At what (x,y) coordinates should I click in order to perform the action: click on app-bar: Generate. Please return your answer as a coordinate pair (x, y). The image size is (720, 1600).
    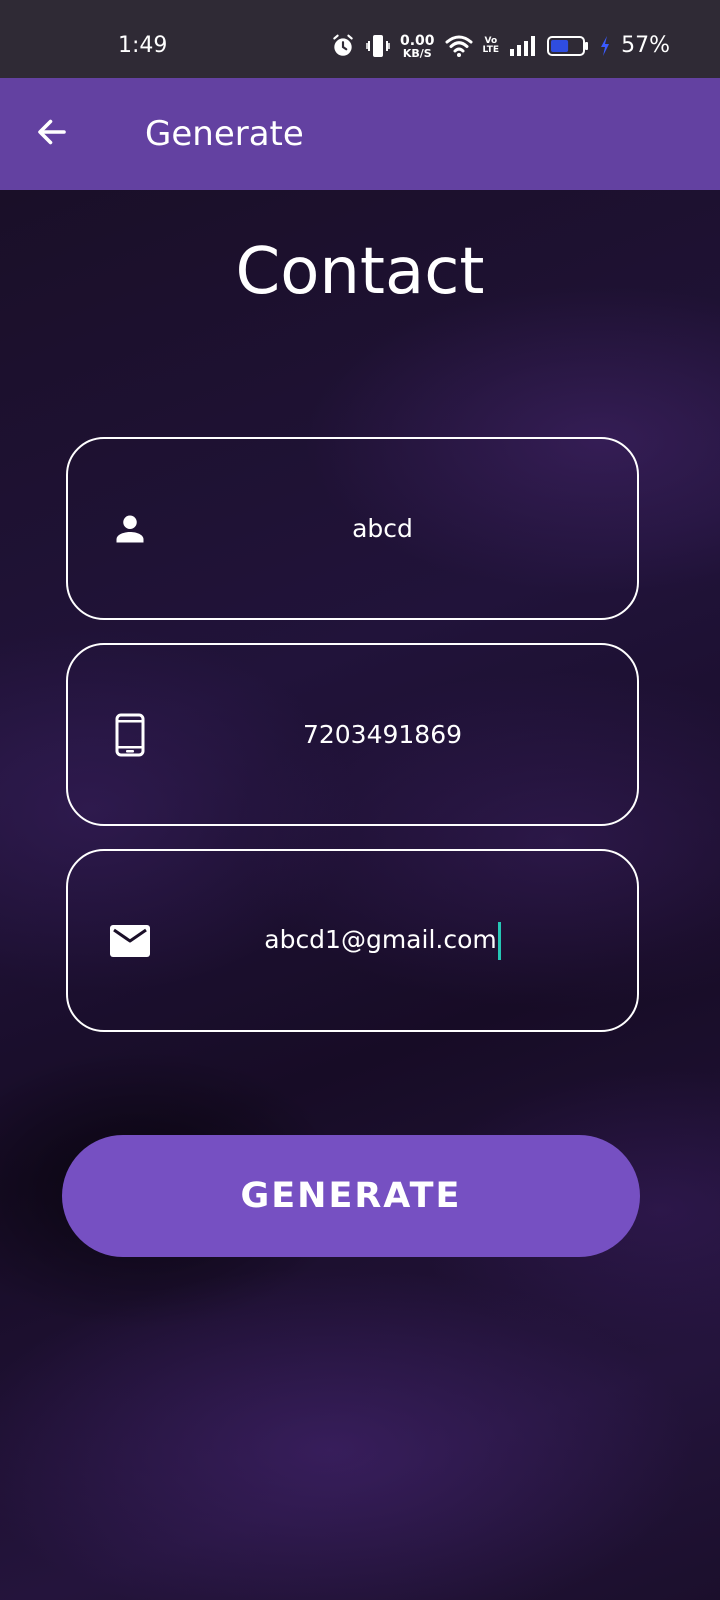
    Looking at the image, I should click on (360, 134).